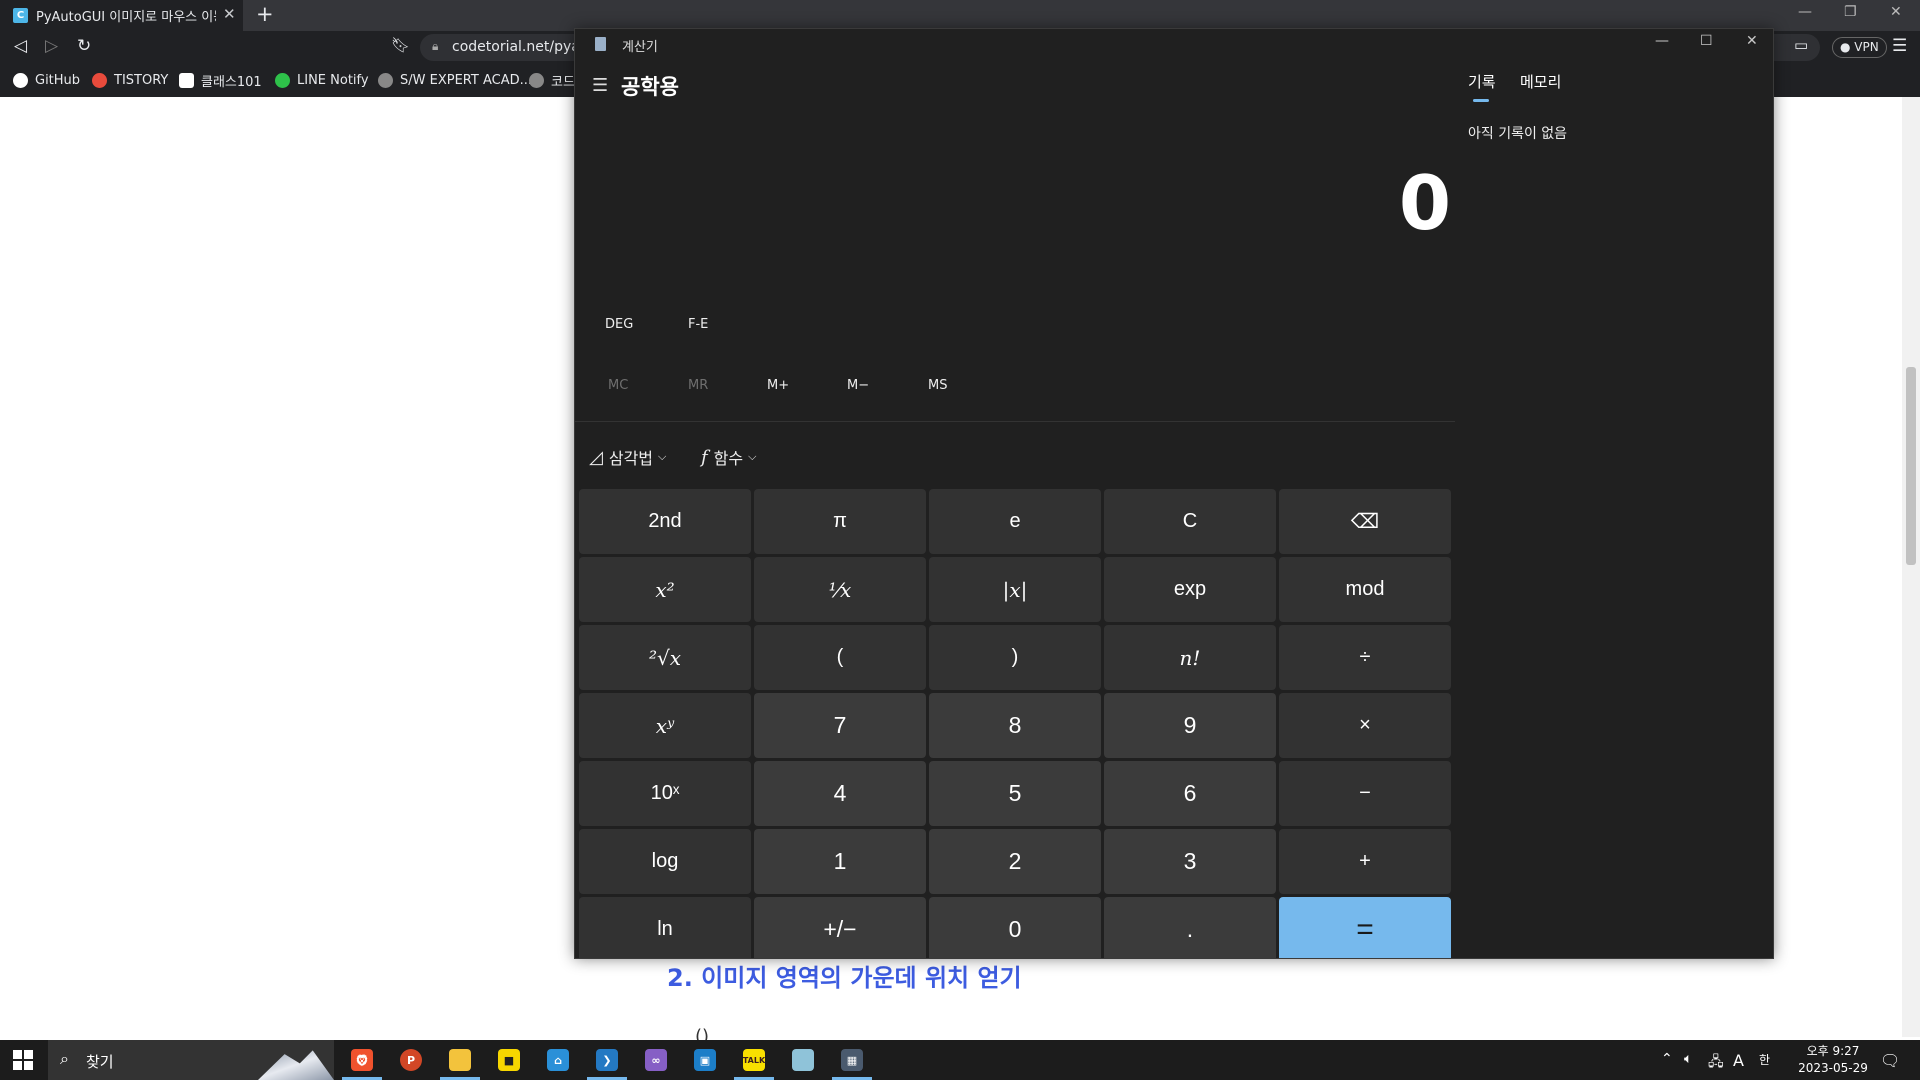 The height and width of the screenshot is (1080, 1920). Describe the element at coordinates (1481, 100) in the screenshot. I see `active-tab-indicator` at that location.